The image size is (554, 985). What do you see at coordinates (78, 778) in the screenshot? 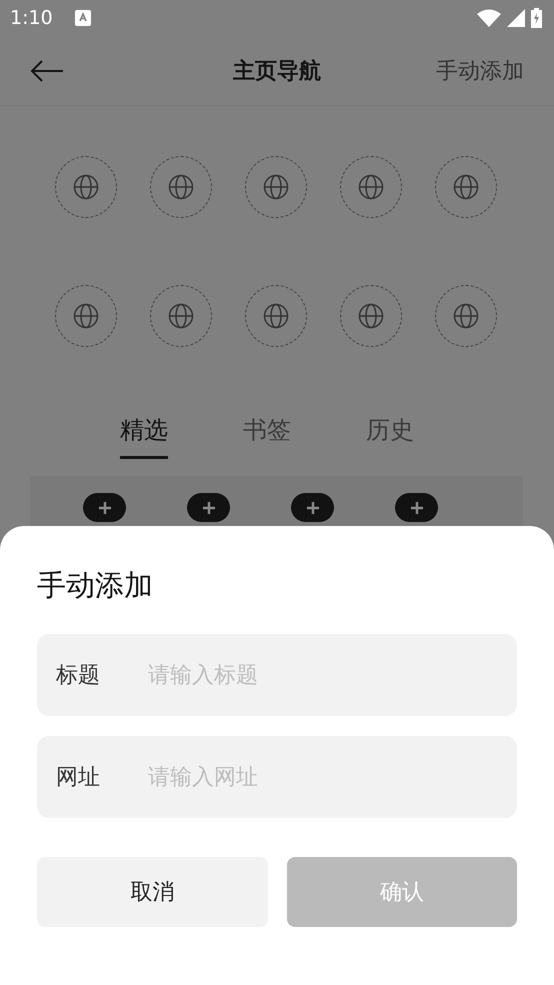
I see `field-label: 网址` at bounding box center [78, 778].